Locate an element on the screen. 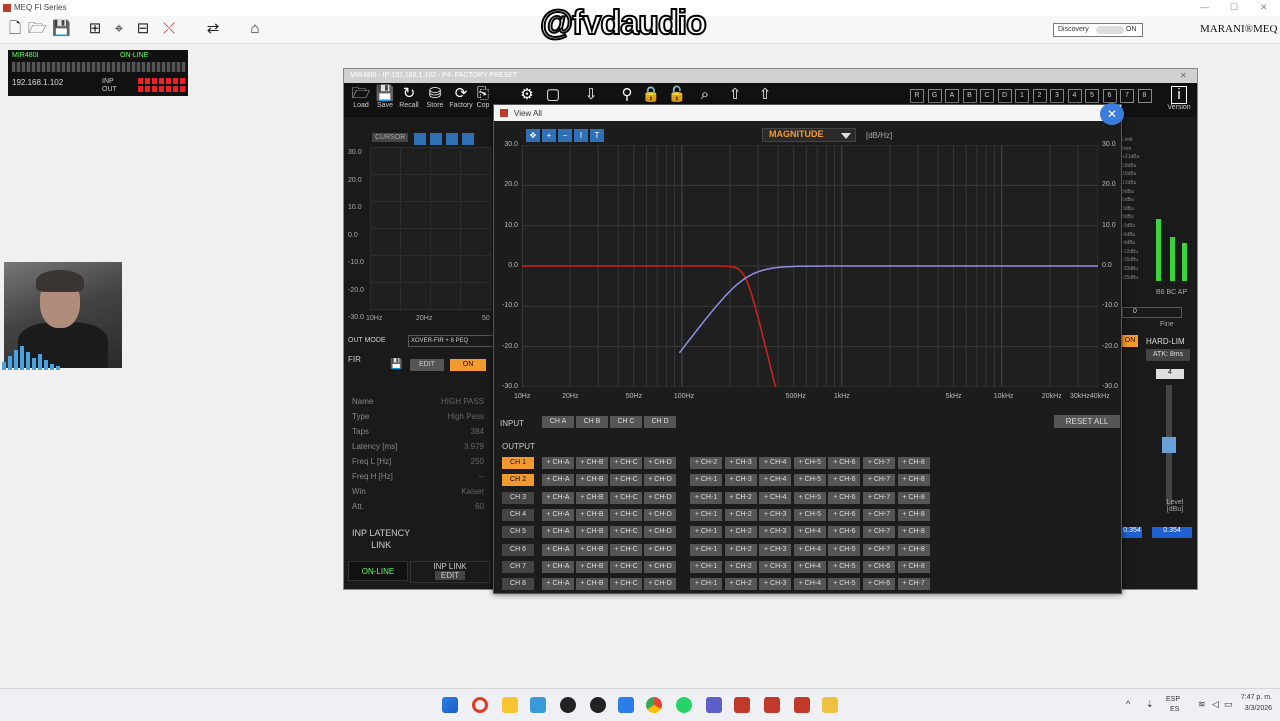 Image resolution: width=1280 pixels, height=721 pixels. output-channel-button: CH 5 is located at coordinates (518, 532).